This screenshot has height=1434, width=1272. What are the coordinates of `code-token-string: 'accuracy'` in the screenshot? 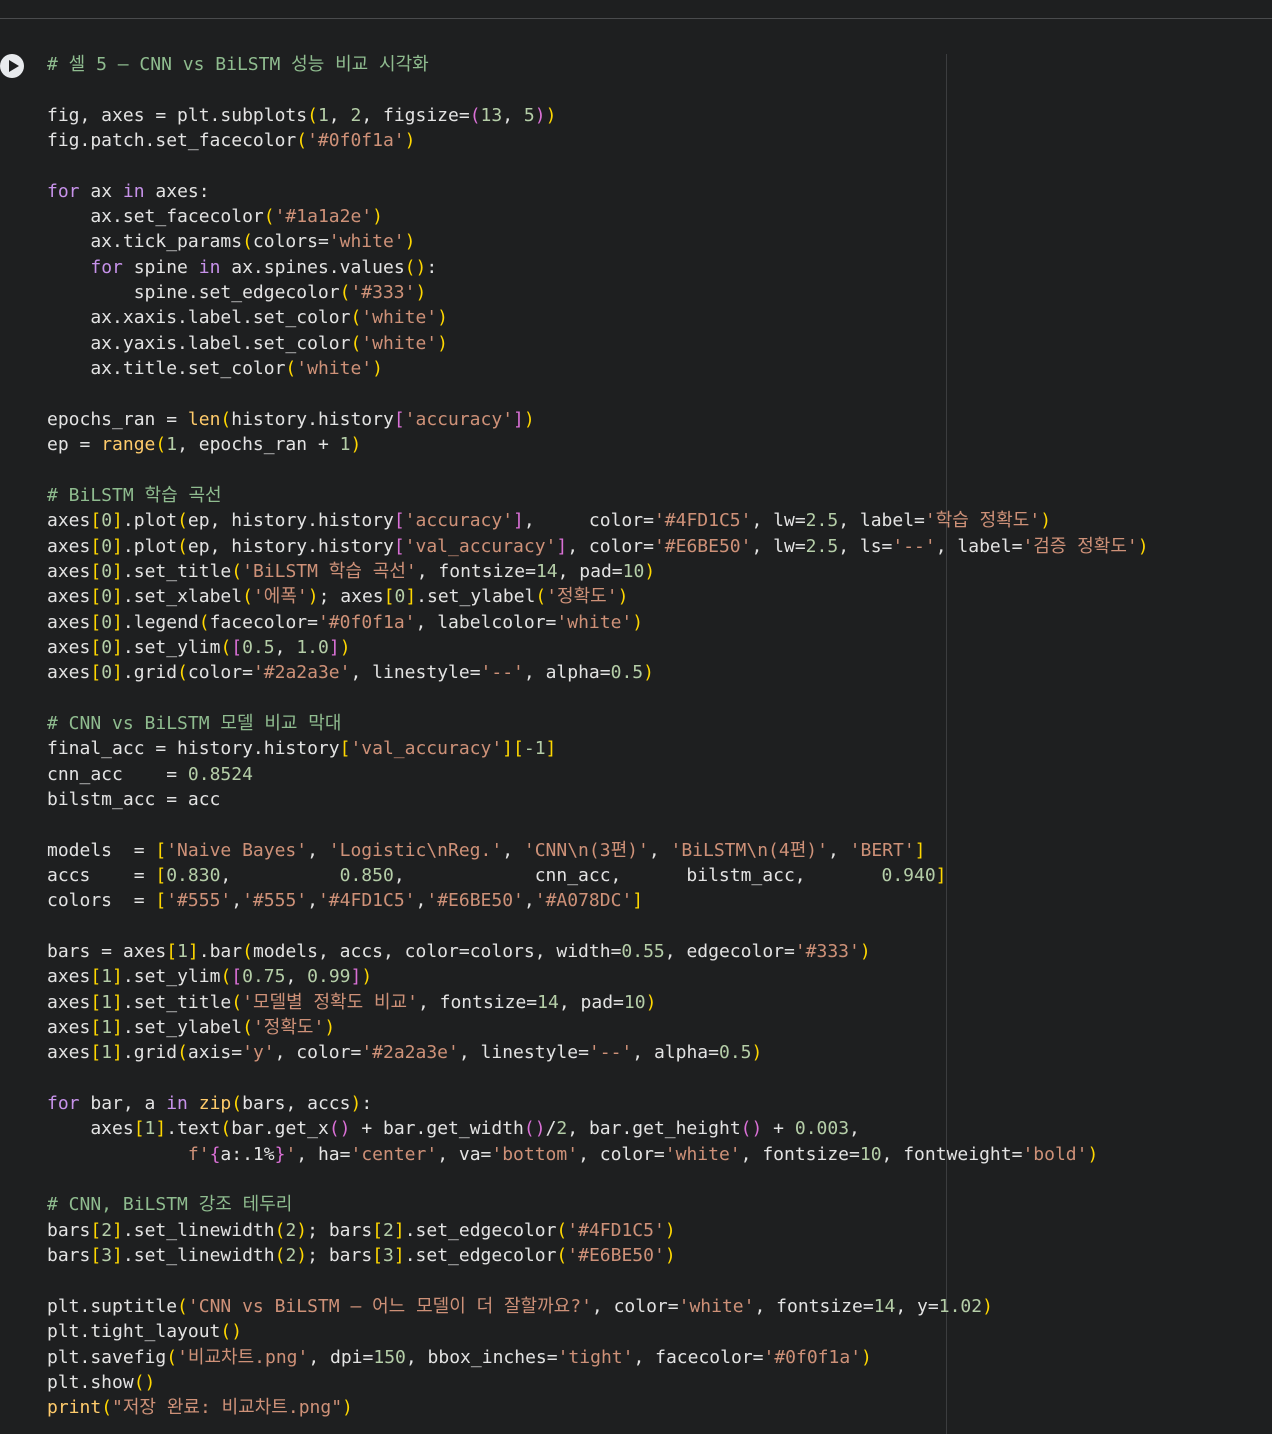 It's located at (459, 419).